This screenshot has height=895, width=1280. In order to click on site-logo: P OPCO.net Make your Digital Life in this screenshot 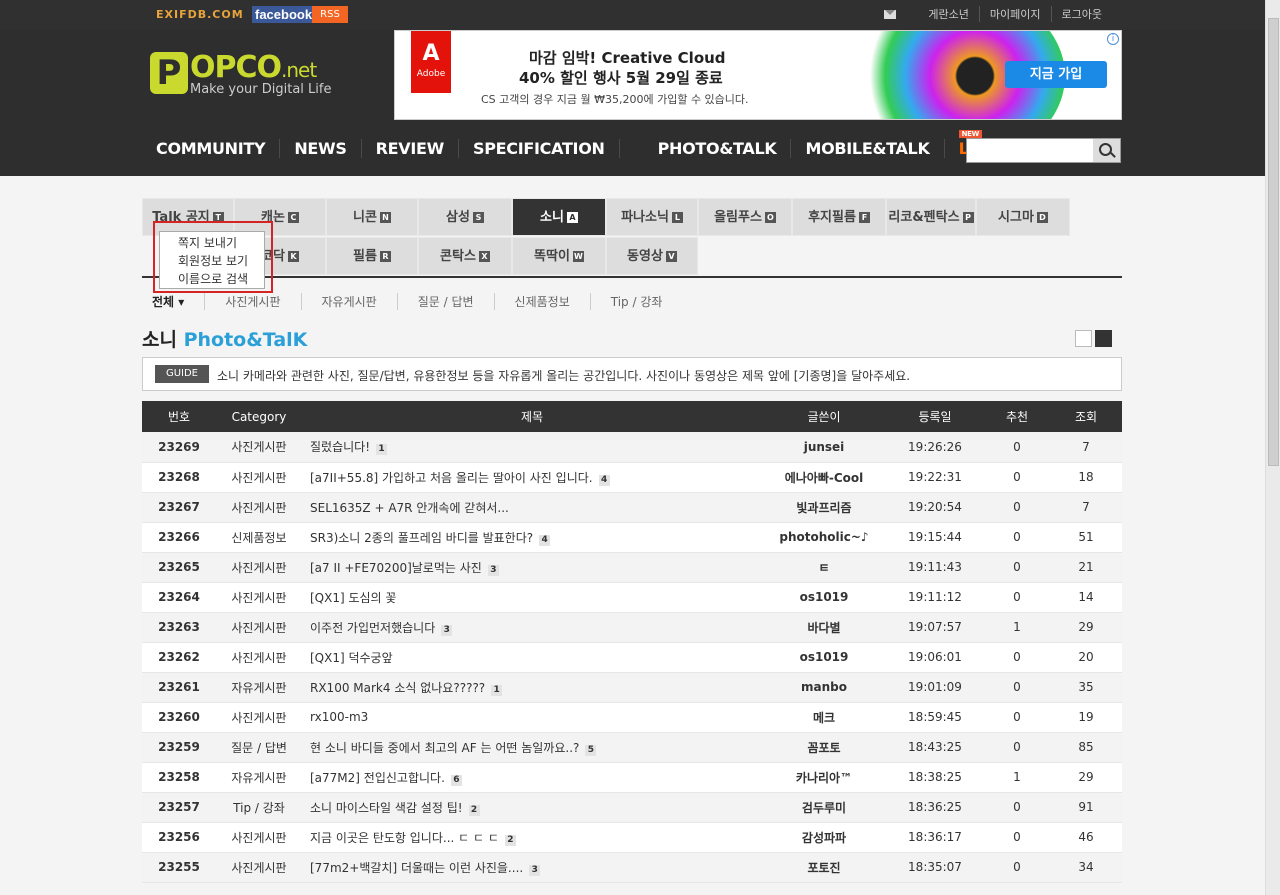, I will do `click(240, 76)`.